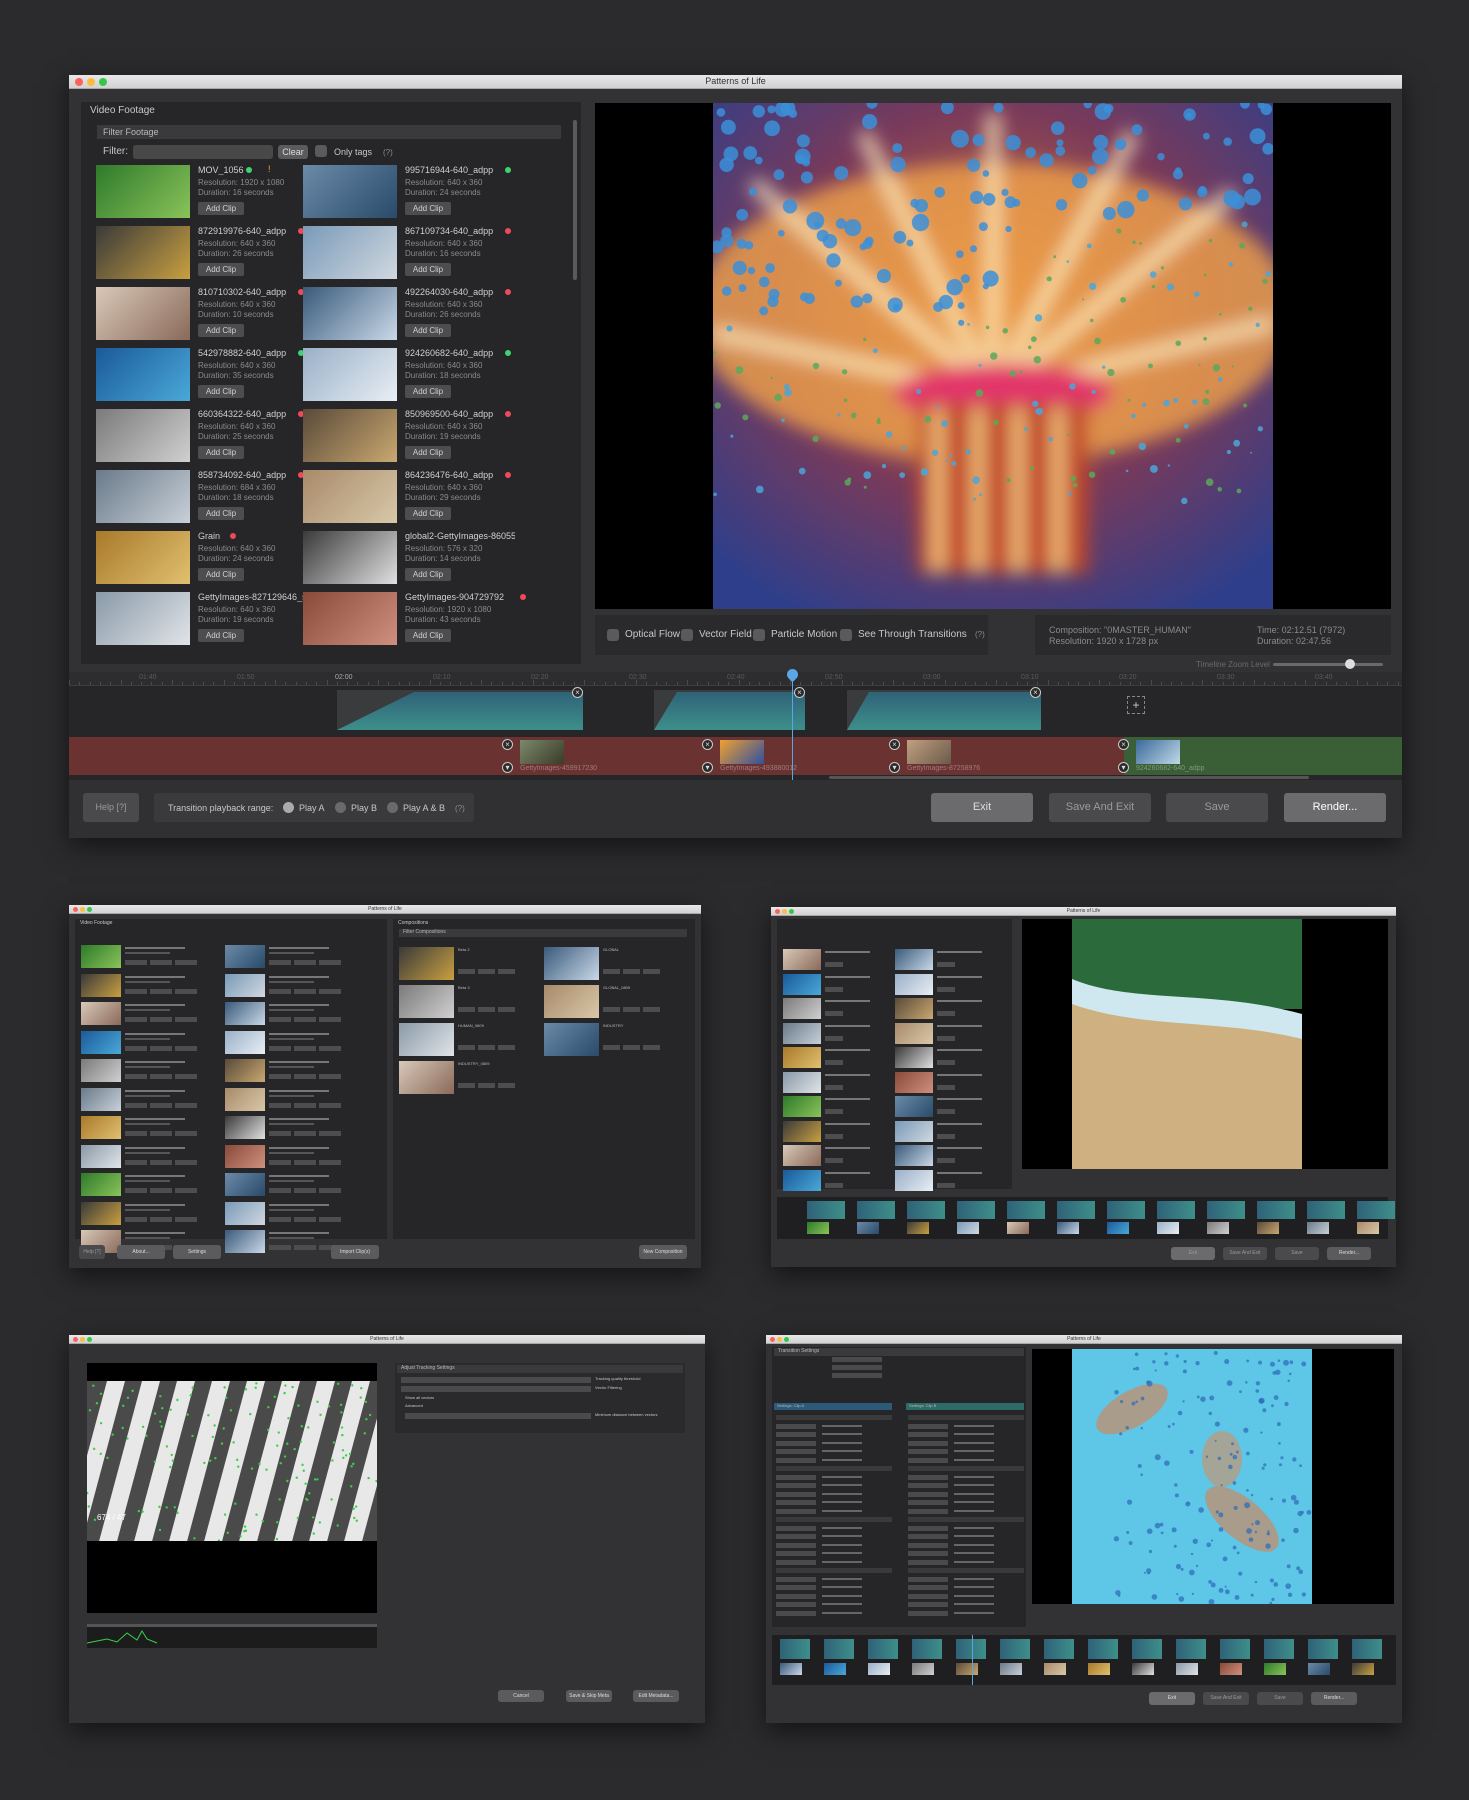 This screenshot has width=1469, height=1800. Describe the element at coordinates (799, 692) in the screenshot. I see `remove-transition-2-button: ×` at that location.